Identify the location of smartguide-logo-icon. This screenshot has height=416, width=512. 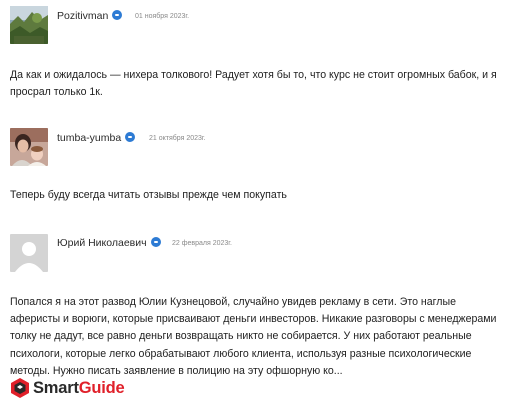
(20, 388).